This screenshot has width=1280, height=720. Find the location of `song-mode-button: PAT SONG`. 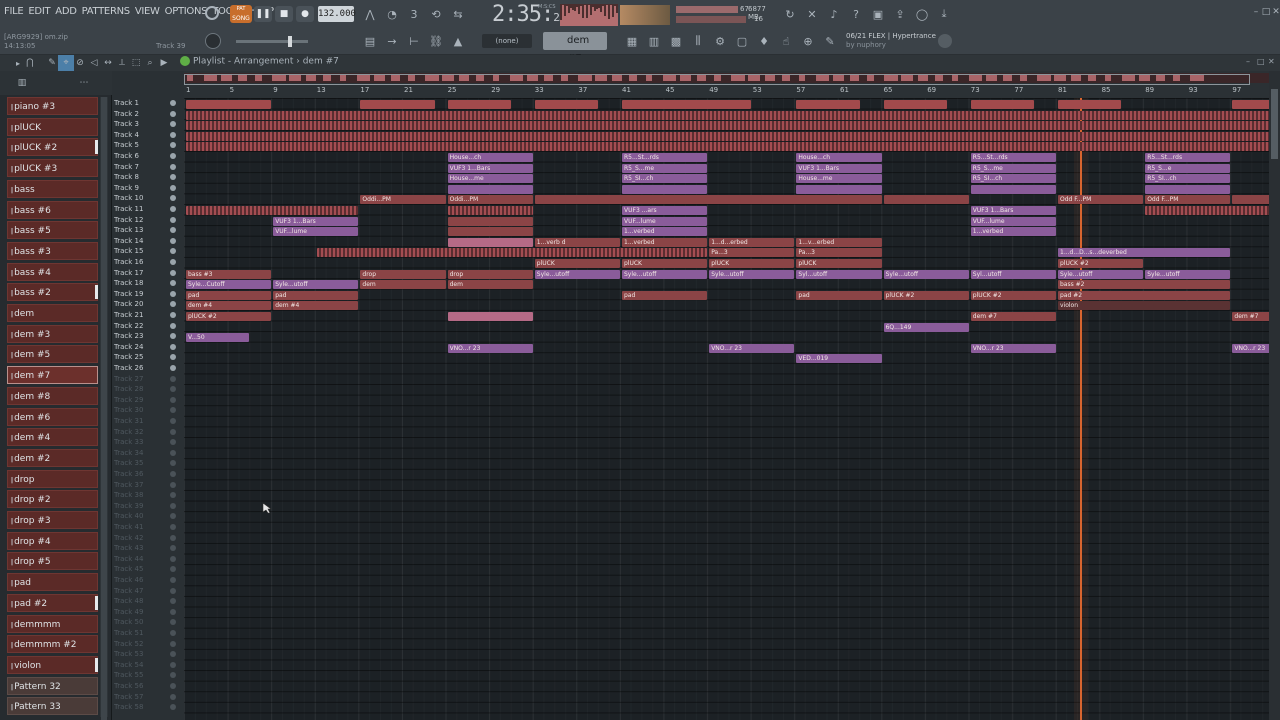

song-mode-button: PAT SONG is located at coordinates (241, 14).